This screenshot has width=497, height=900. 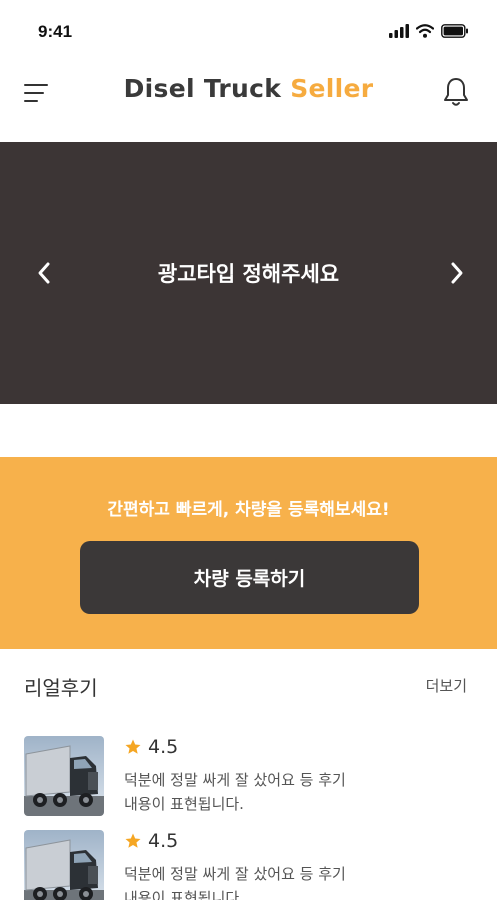 I want to click on app-title: Disel Truck Seller, so click(x=248, y=88).